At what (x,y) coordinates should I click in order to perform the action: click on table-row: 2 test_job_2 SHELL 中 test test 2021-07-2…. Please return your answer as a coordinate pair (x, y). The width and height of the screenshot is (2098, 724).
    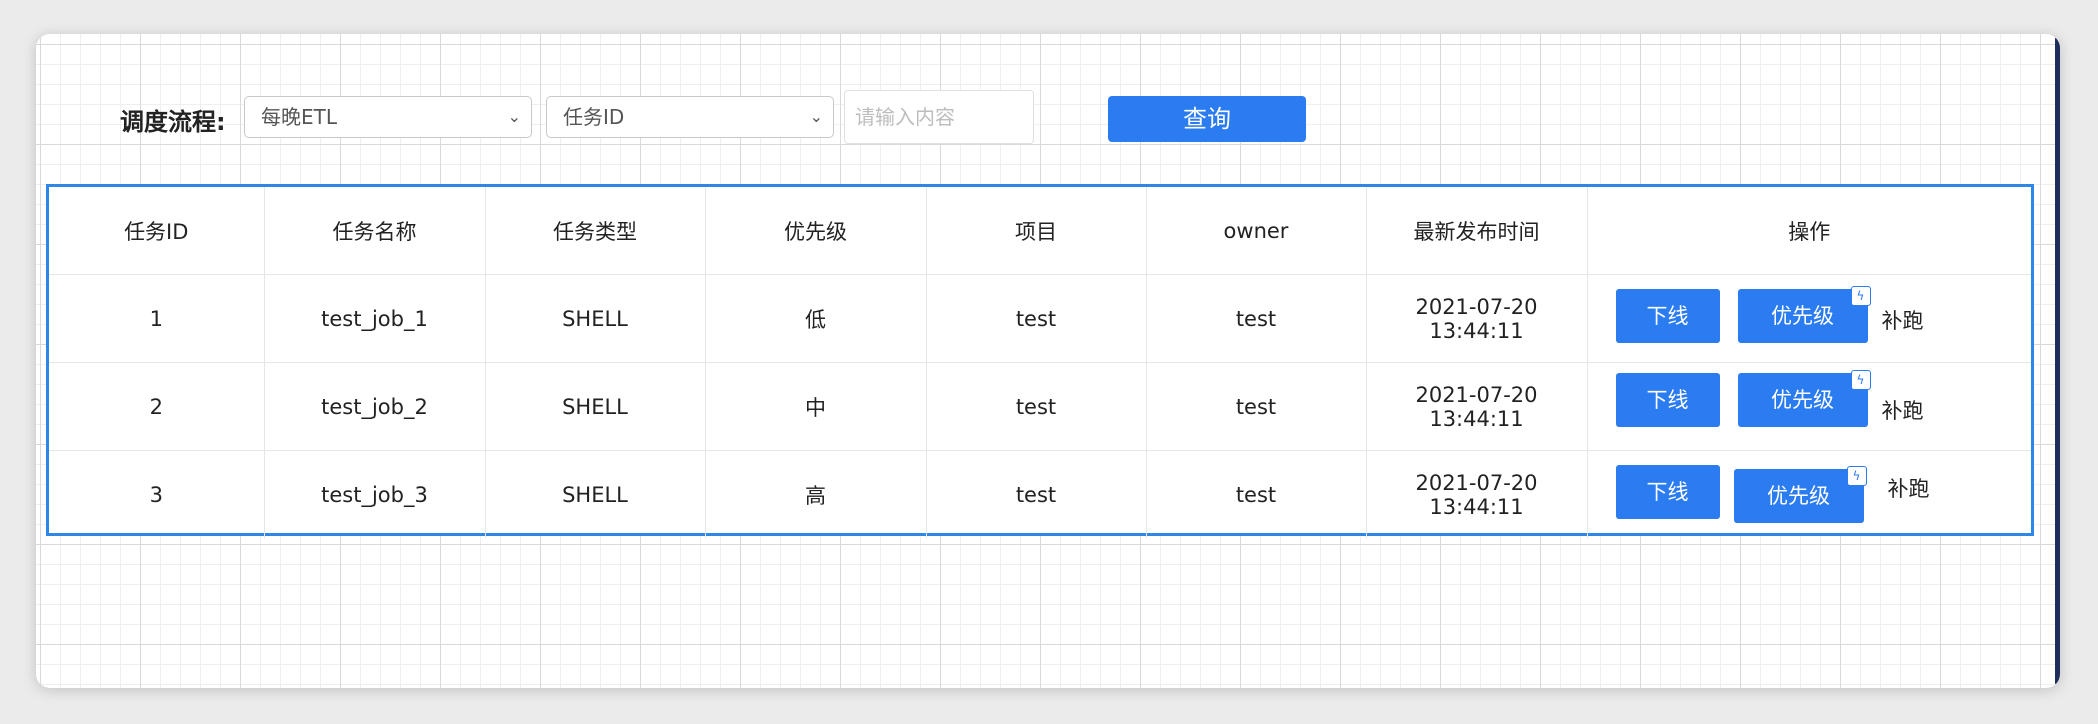
    Looking at the image, I should click on (1040, 406).